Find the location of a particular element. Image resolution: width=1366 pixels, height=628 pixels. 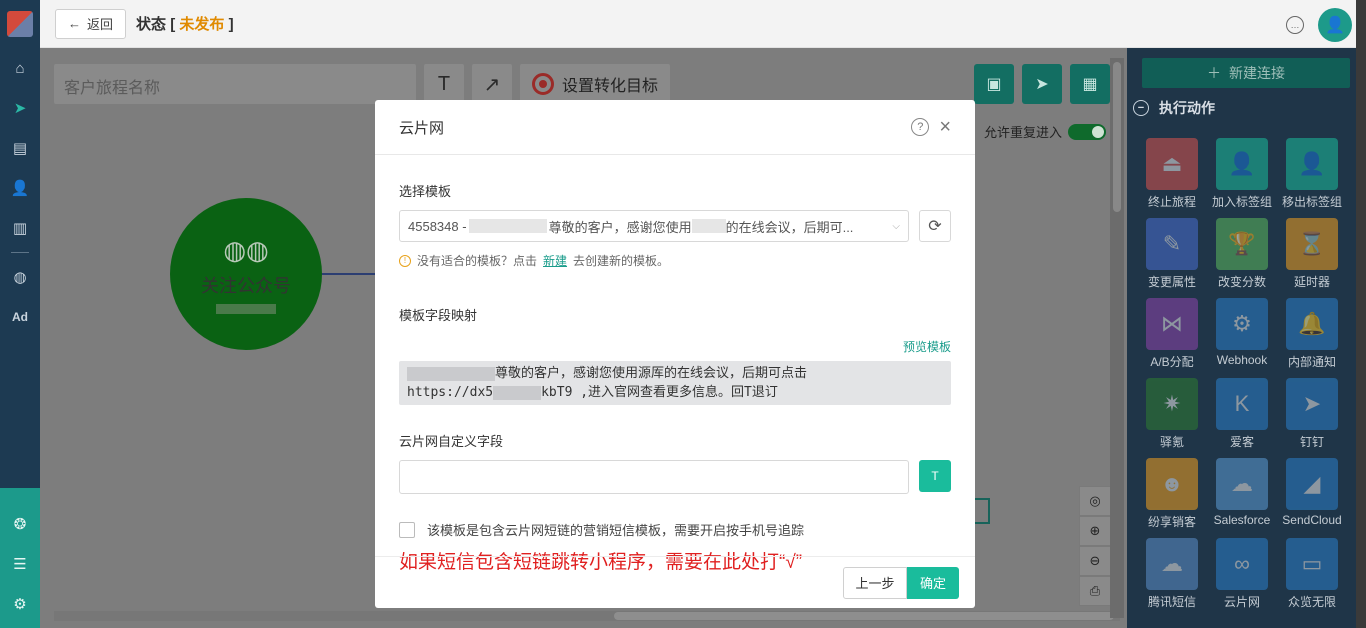

collapse-icon: − is located at coordinates (1141, 108).